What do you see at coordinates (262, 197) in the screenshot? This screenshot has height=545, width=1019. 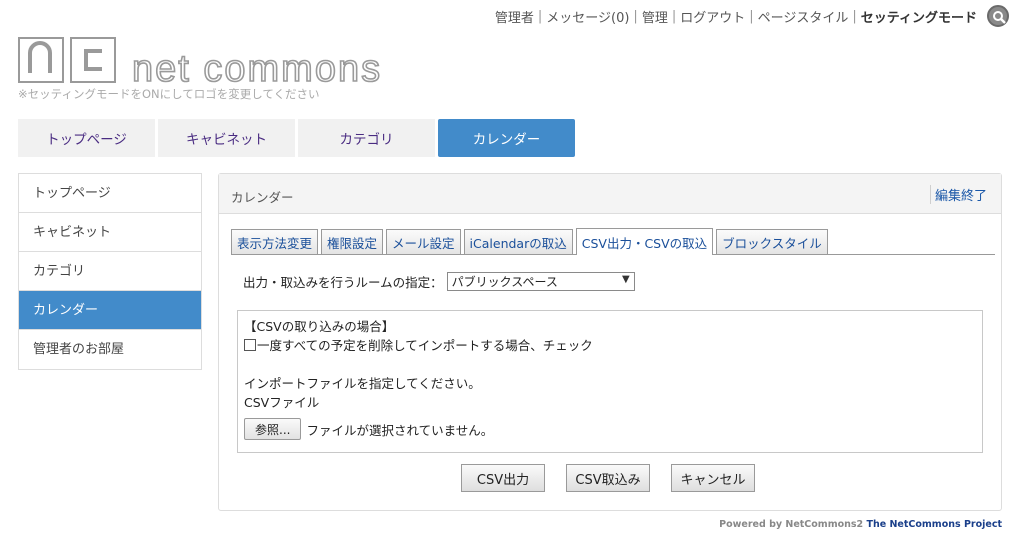 I see `panel-title: カレンダー` at bounding box center [262, 197].